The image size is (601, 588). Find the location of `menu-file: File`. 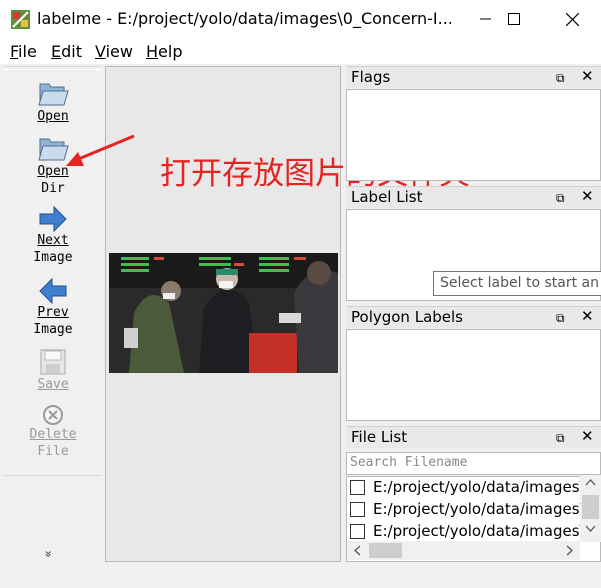

menu-file: File is located at coordinates (23, 51).